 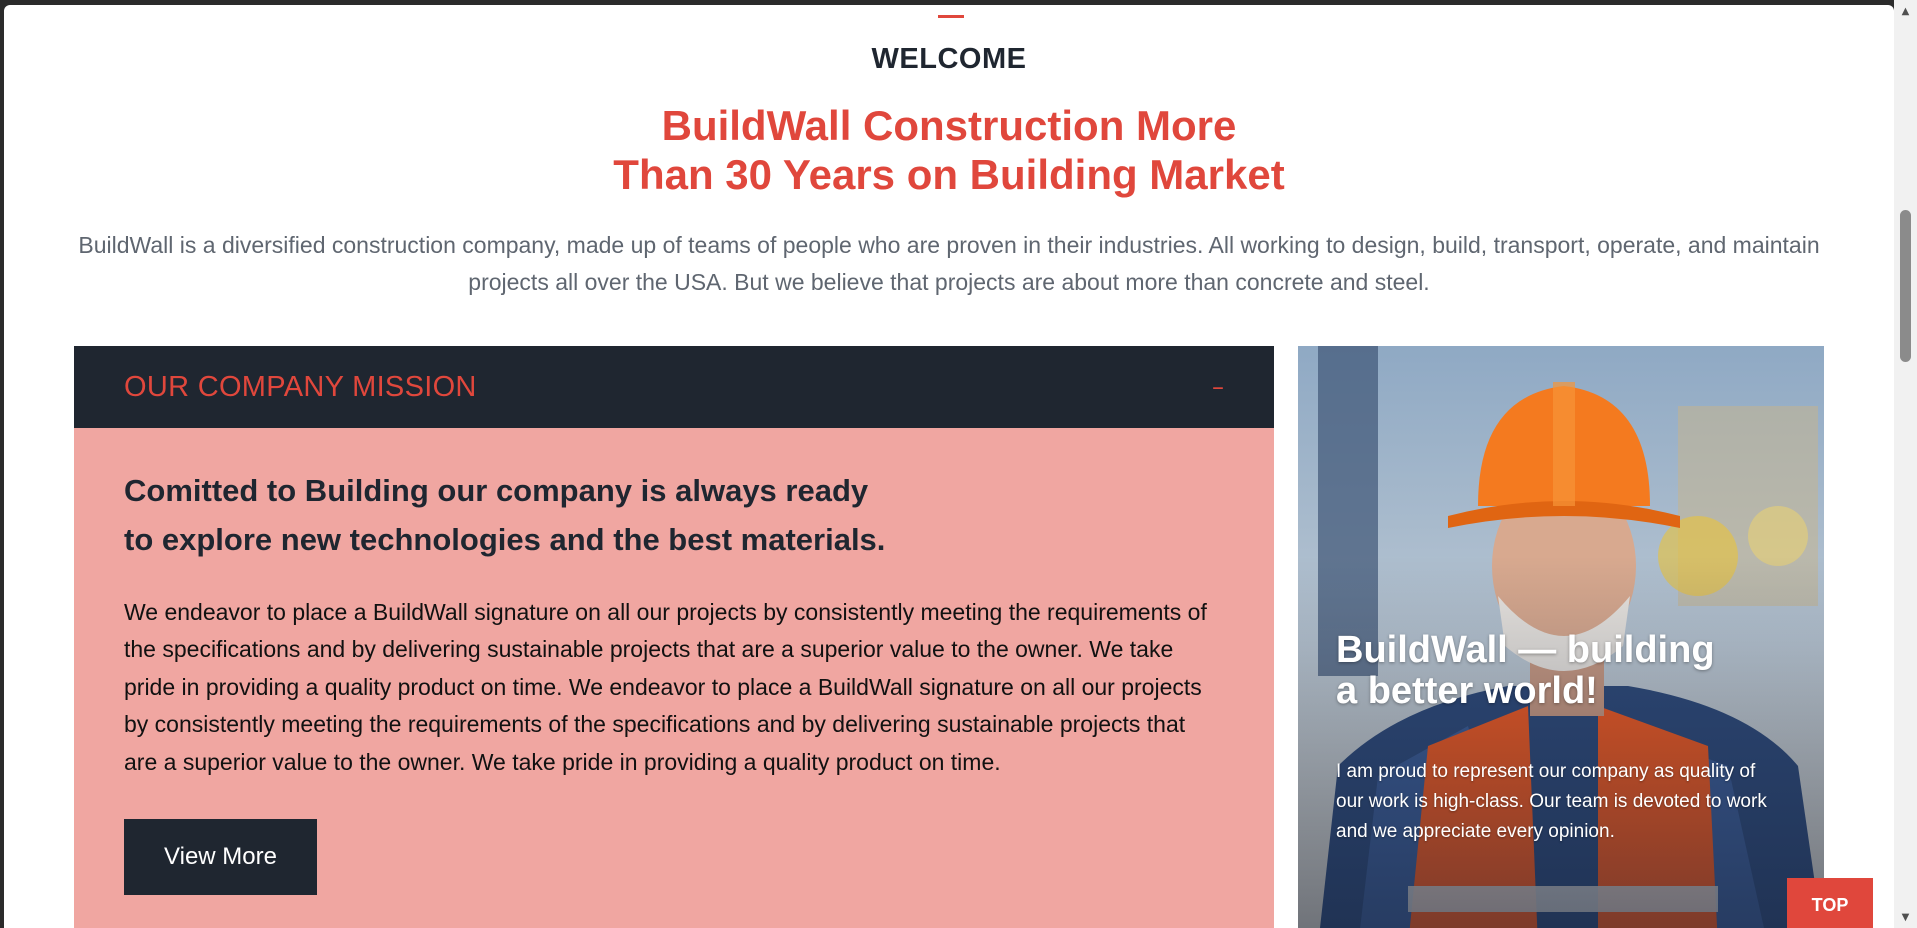 I want to click on mission-accordion-title: OUR COMPANY MISSION, so click(x=300, y=386).